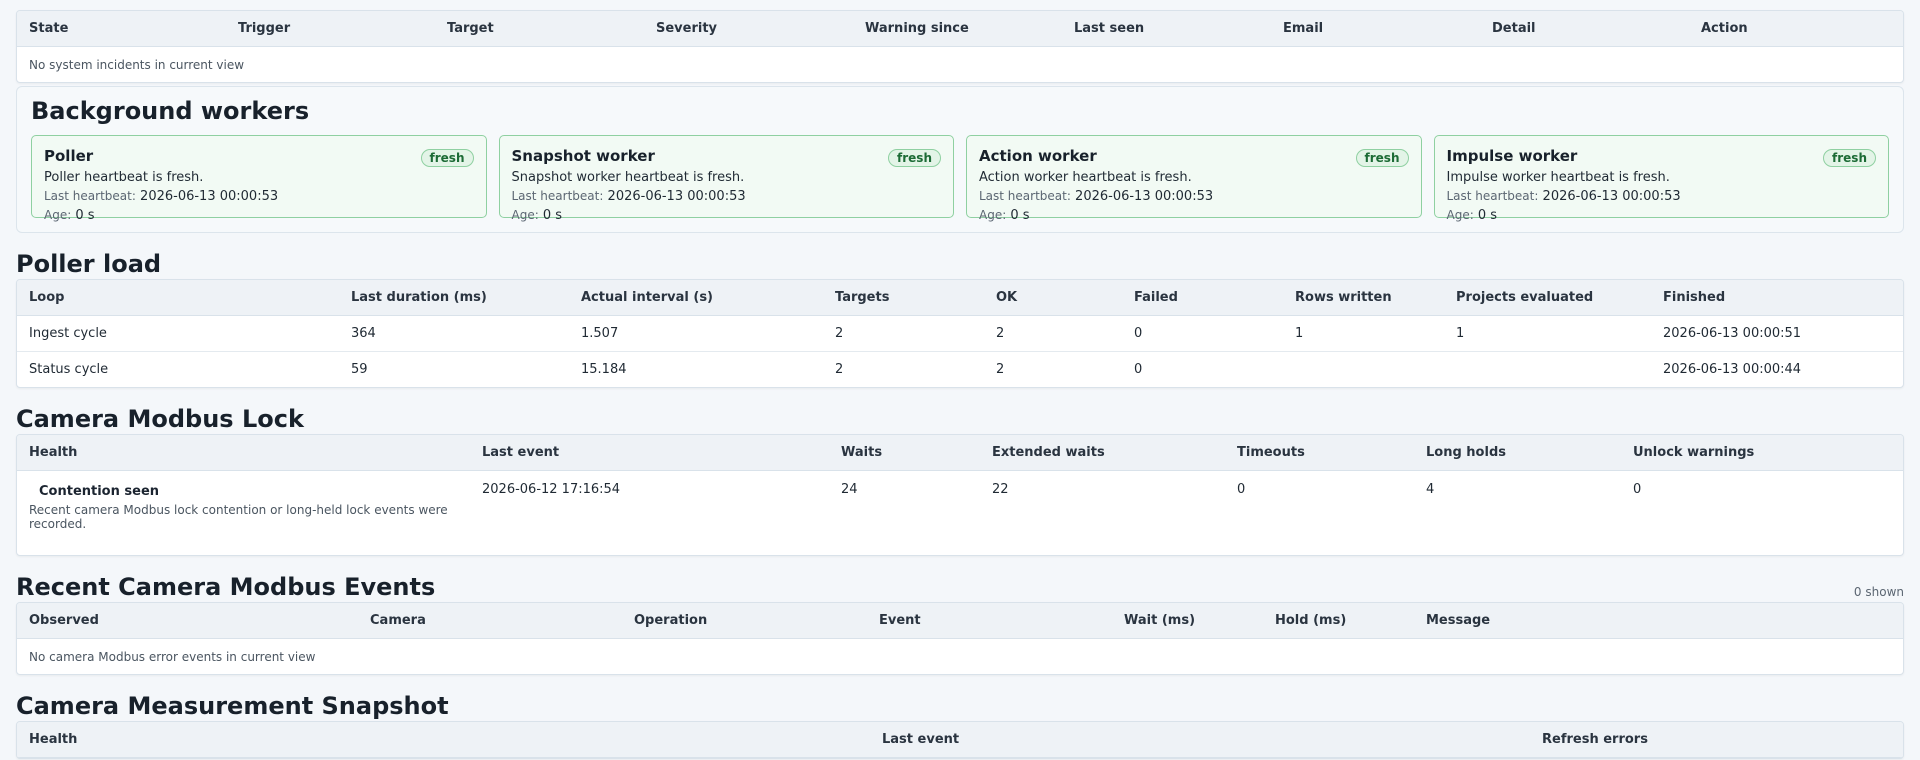  I want to click on col-targets: Targets, so click(903, 298).